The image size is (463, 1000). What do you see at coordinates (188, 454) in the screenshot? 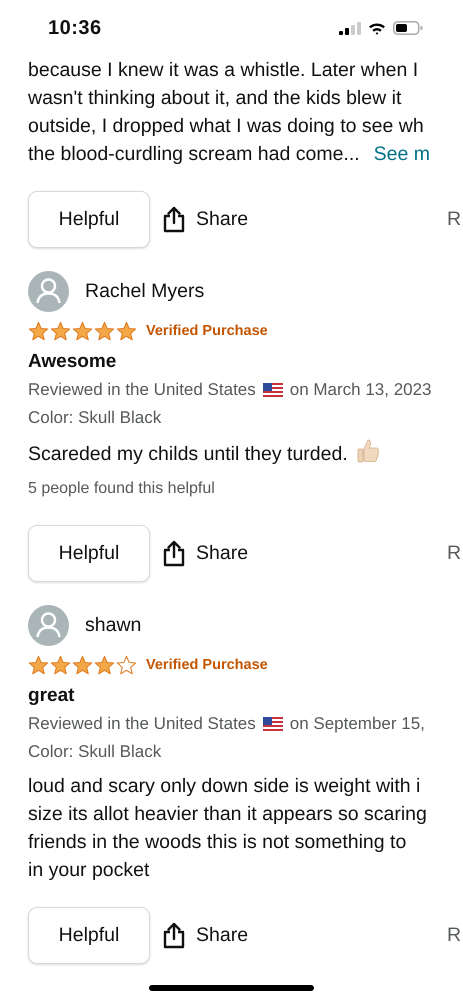
I see `review-text-line: Scareded my childs until they turded.` at bounding box center [188, 454].